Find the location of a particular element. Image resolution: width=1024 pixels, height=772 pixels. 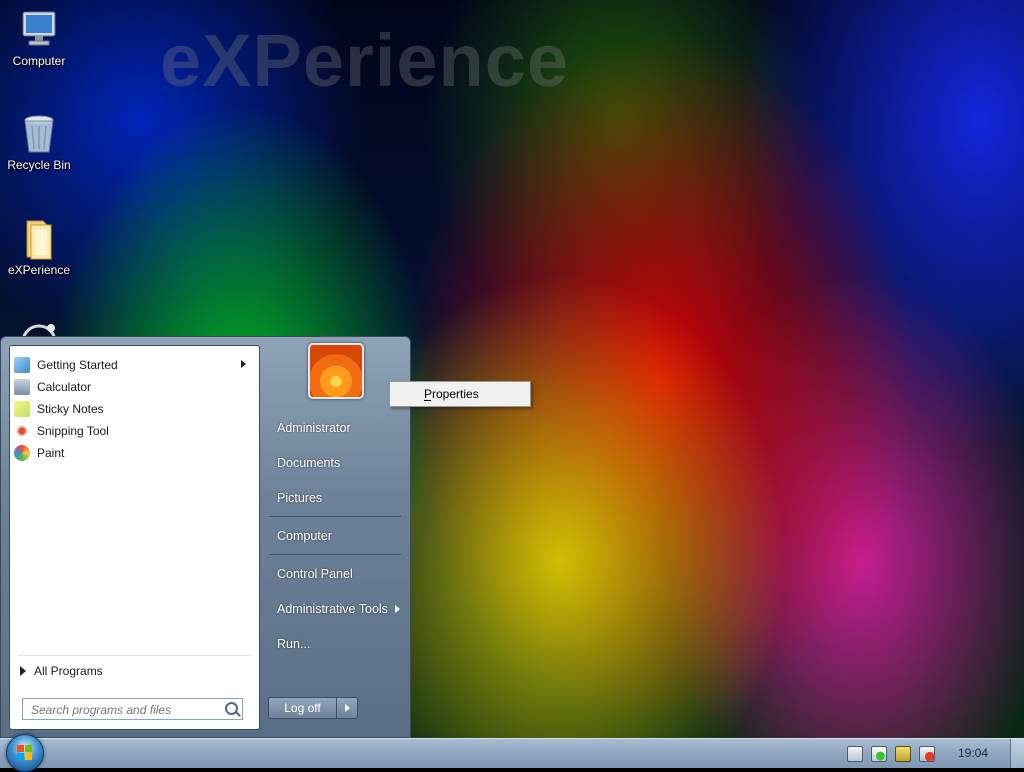

desktop-icon-experience-folder: eXPerience is located at coordinates (39, 247).